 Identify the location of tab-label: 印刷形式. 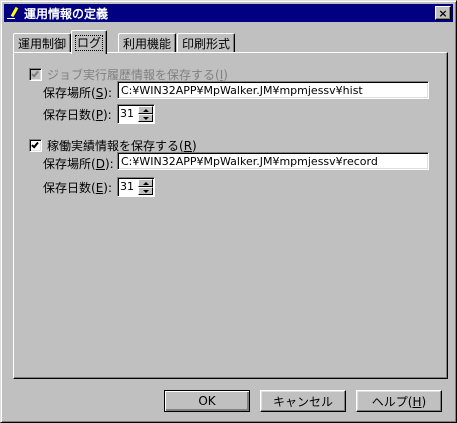
(206, 44).